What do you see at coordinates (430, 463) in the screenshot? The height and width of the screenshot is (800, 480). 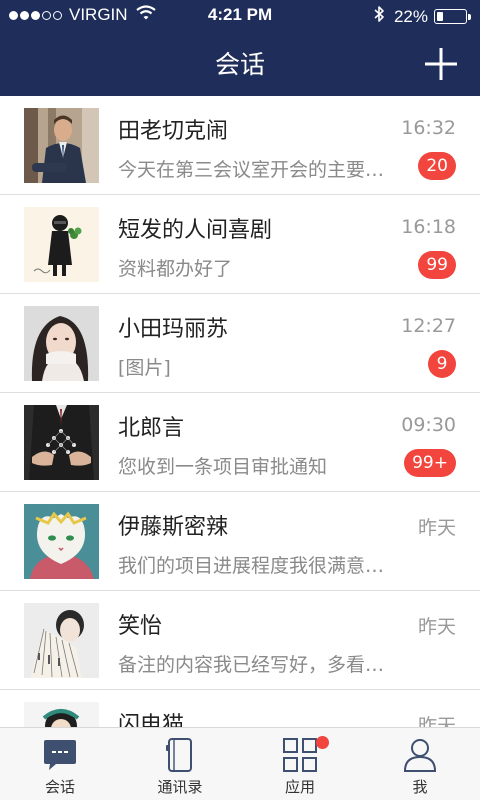 I see `unread-badge: 99+` at bounding box center [430, 463].